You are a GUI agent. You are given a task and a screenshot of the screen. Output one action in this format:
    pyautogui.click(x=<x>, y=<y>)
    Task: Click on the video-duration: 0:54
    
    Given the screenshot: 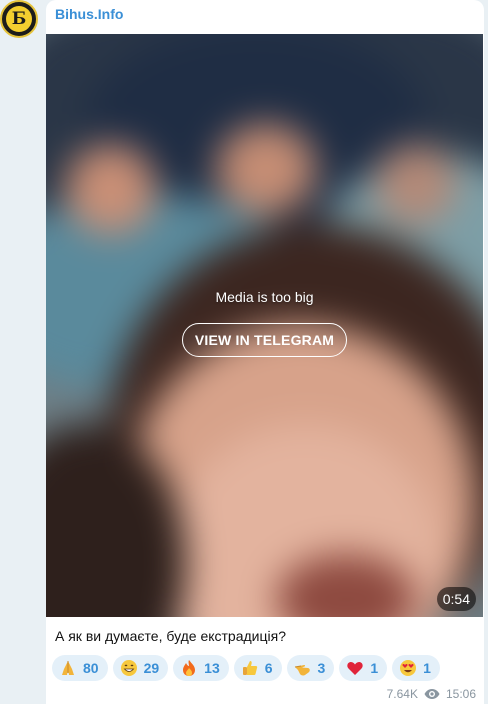 What is the action you would take?
    pyautogui.click(x=456, y=599)
    